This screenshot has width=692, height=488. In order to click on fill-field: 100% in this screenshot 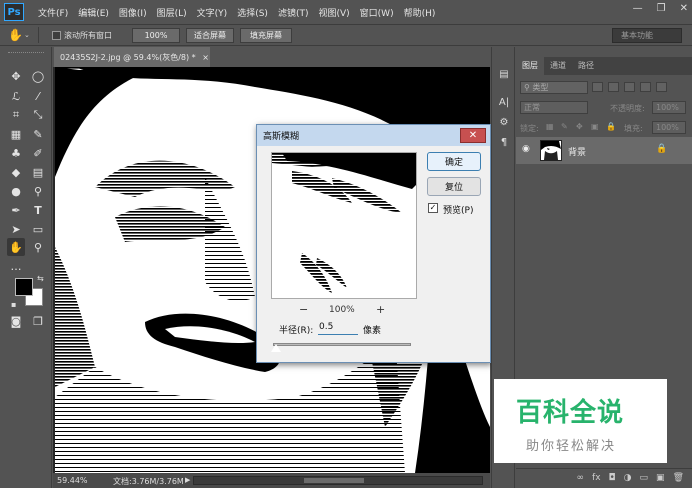, I will do `click(669, 127)`.